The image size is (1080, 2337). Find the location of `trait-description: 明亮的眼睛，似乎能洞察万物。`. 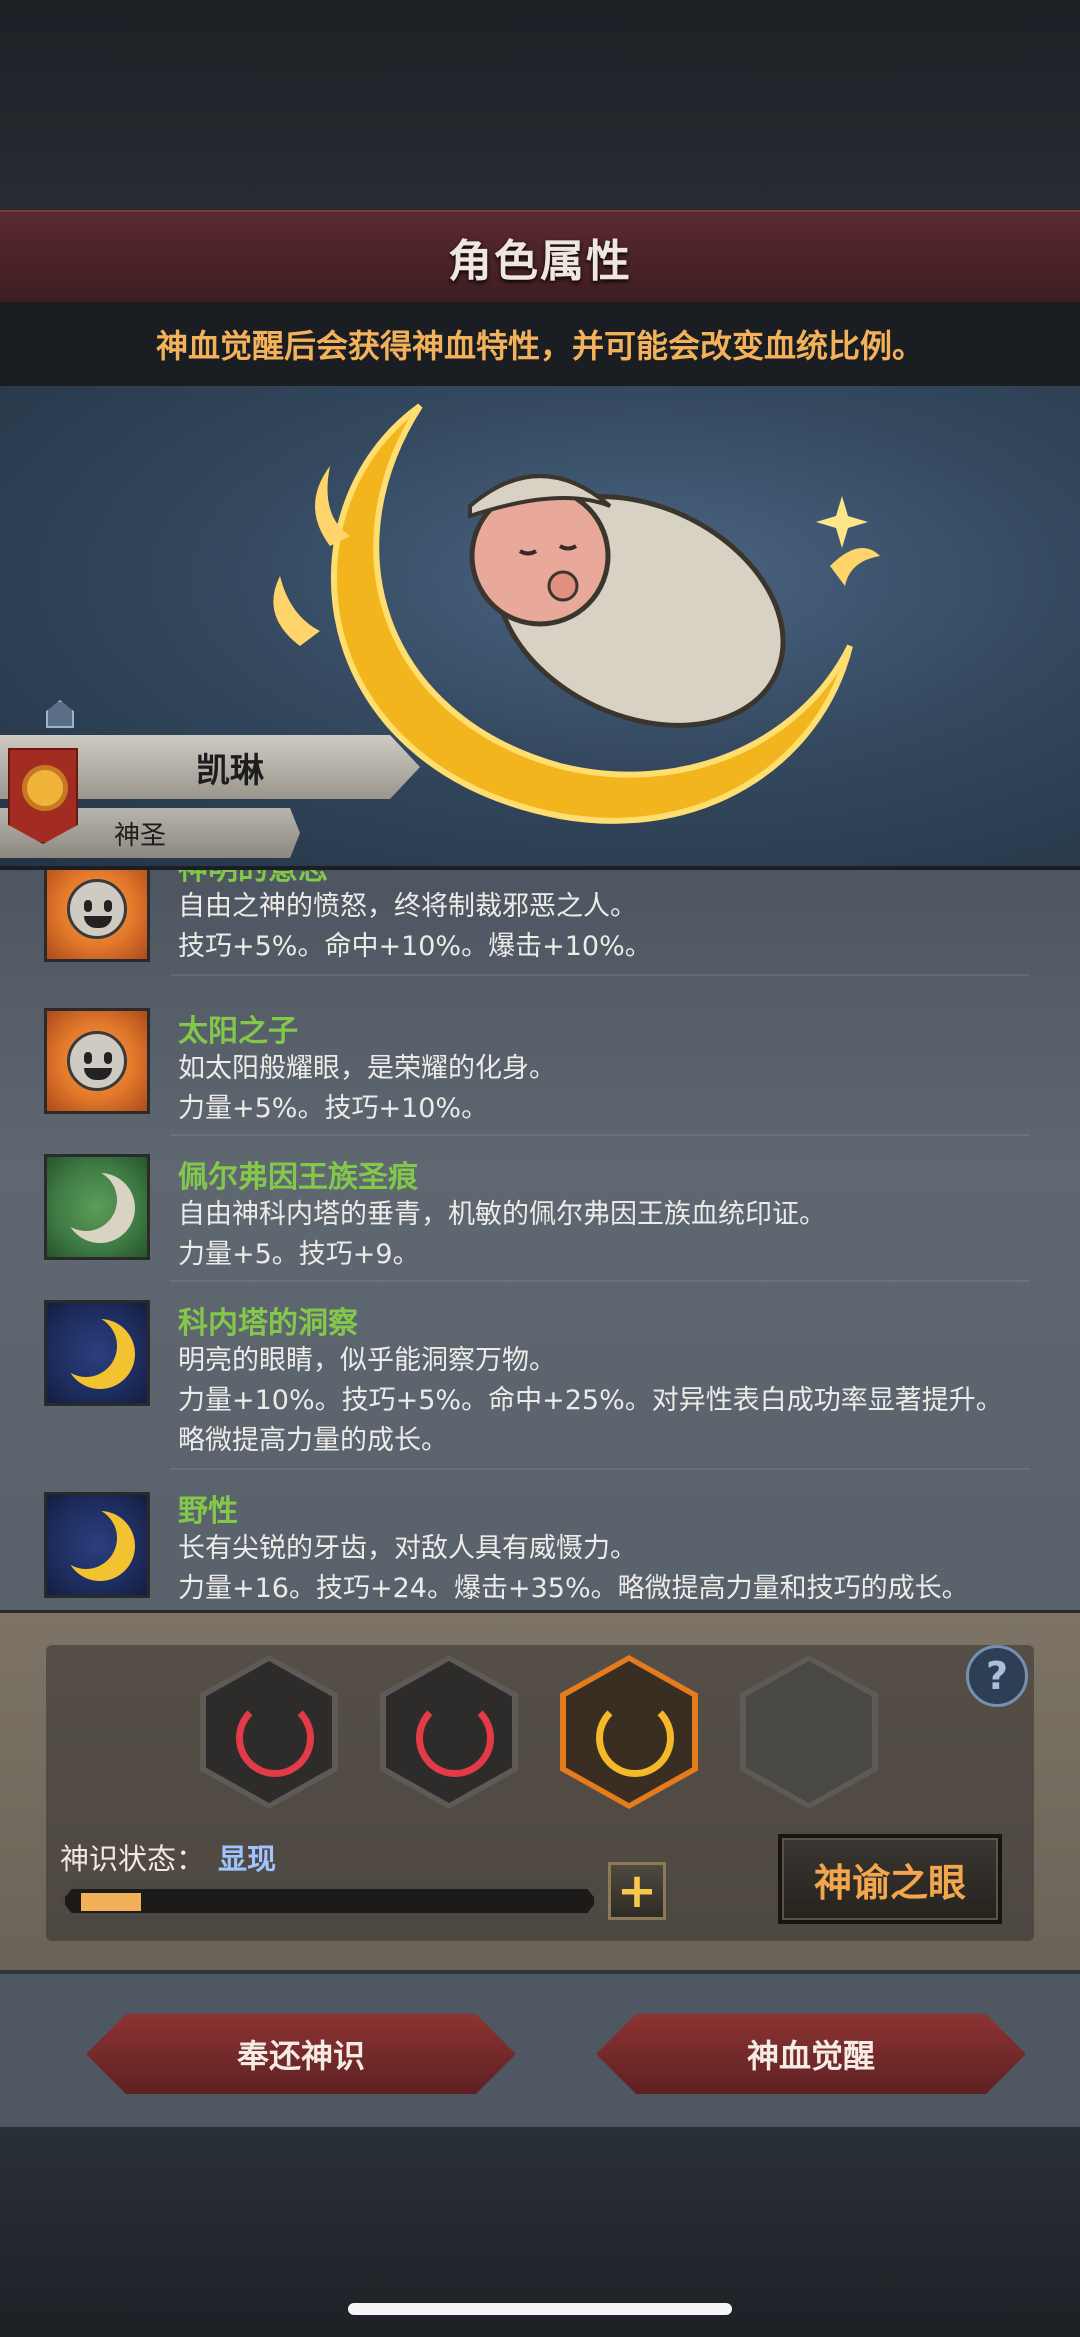

trait-description: 明亮的眼睛，似乎能洞察万物。 is located at coordinates (367, 1360).